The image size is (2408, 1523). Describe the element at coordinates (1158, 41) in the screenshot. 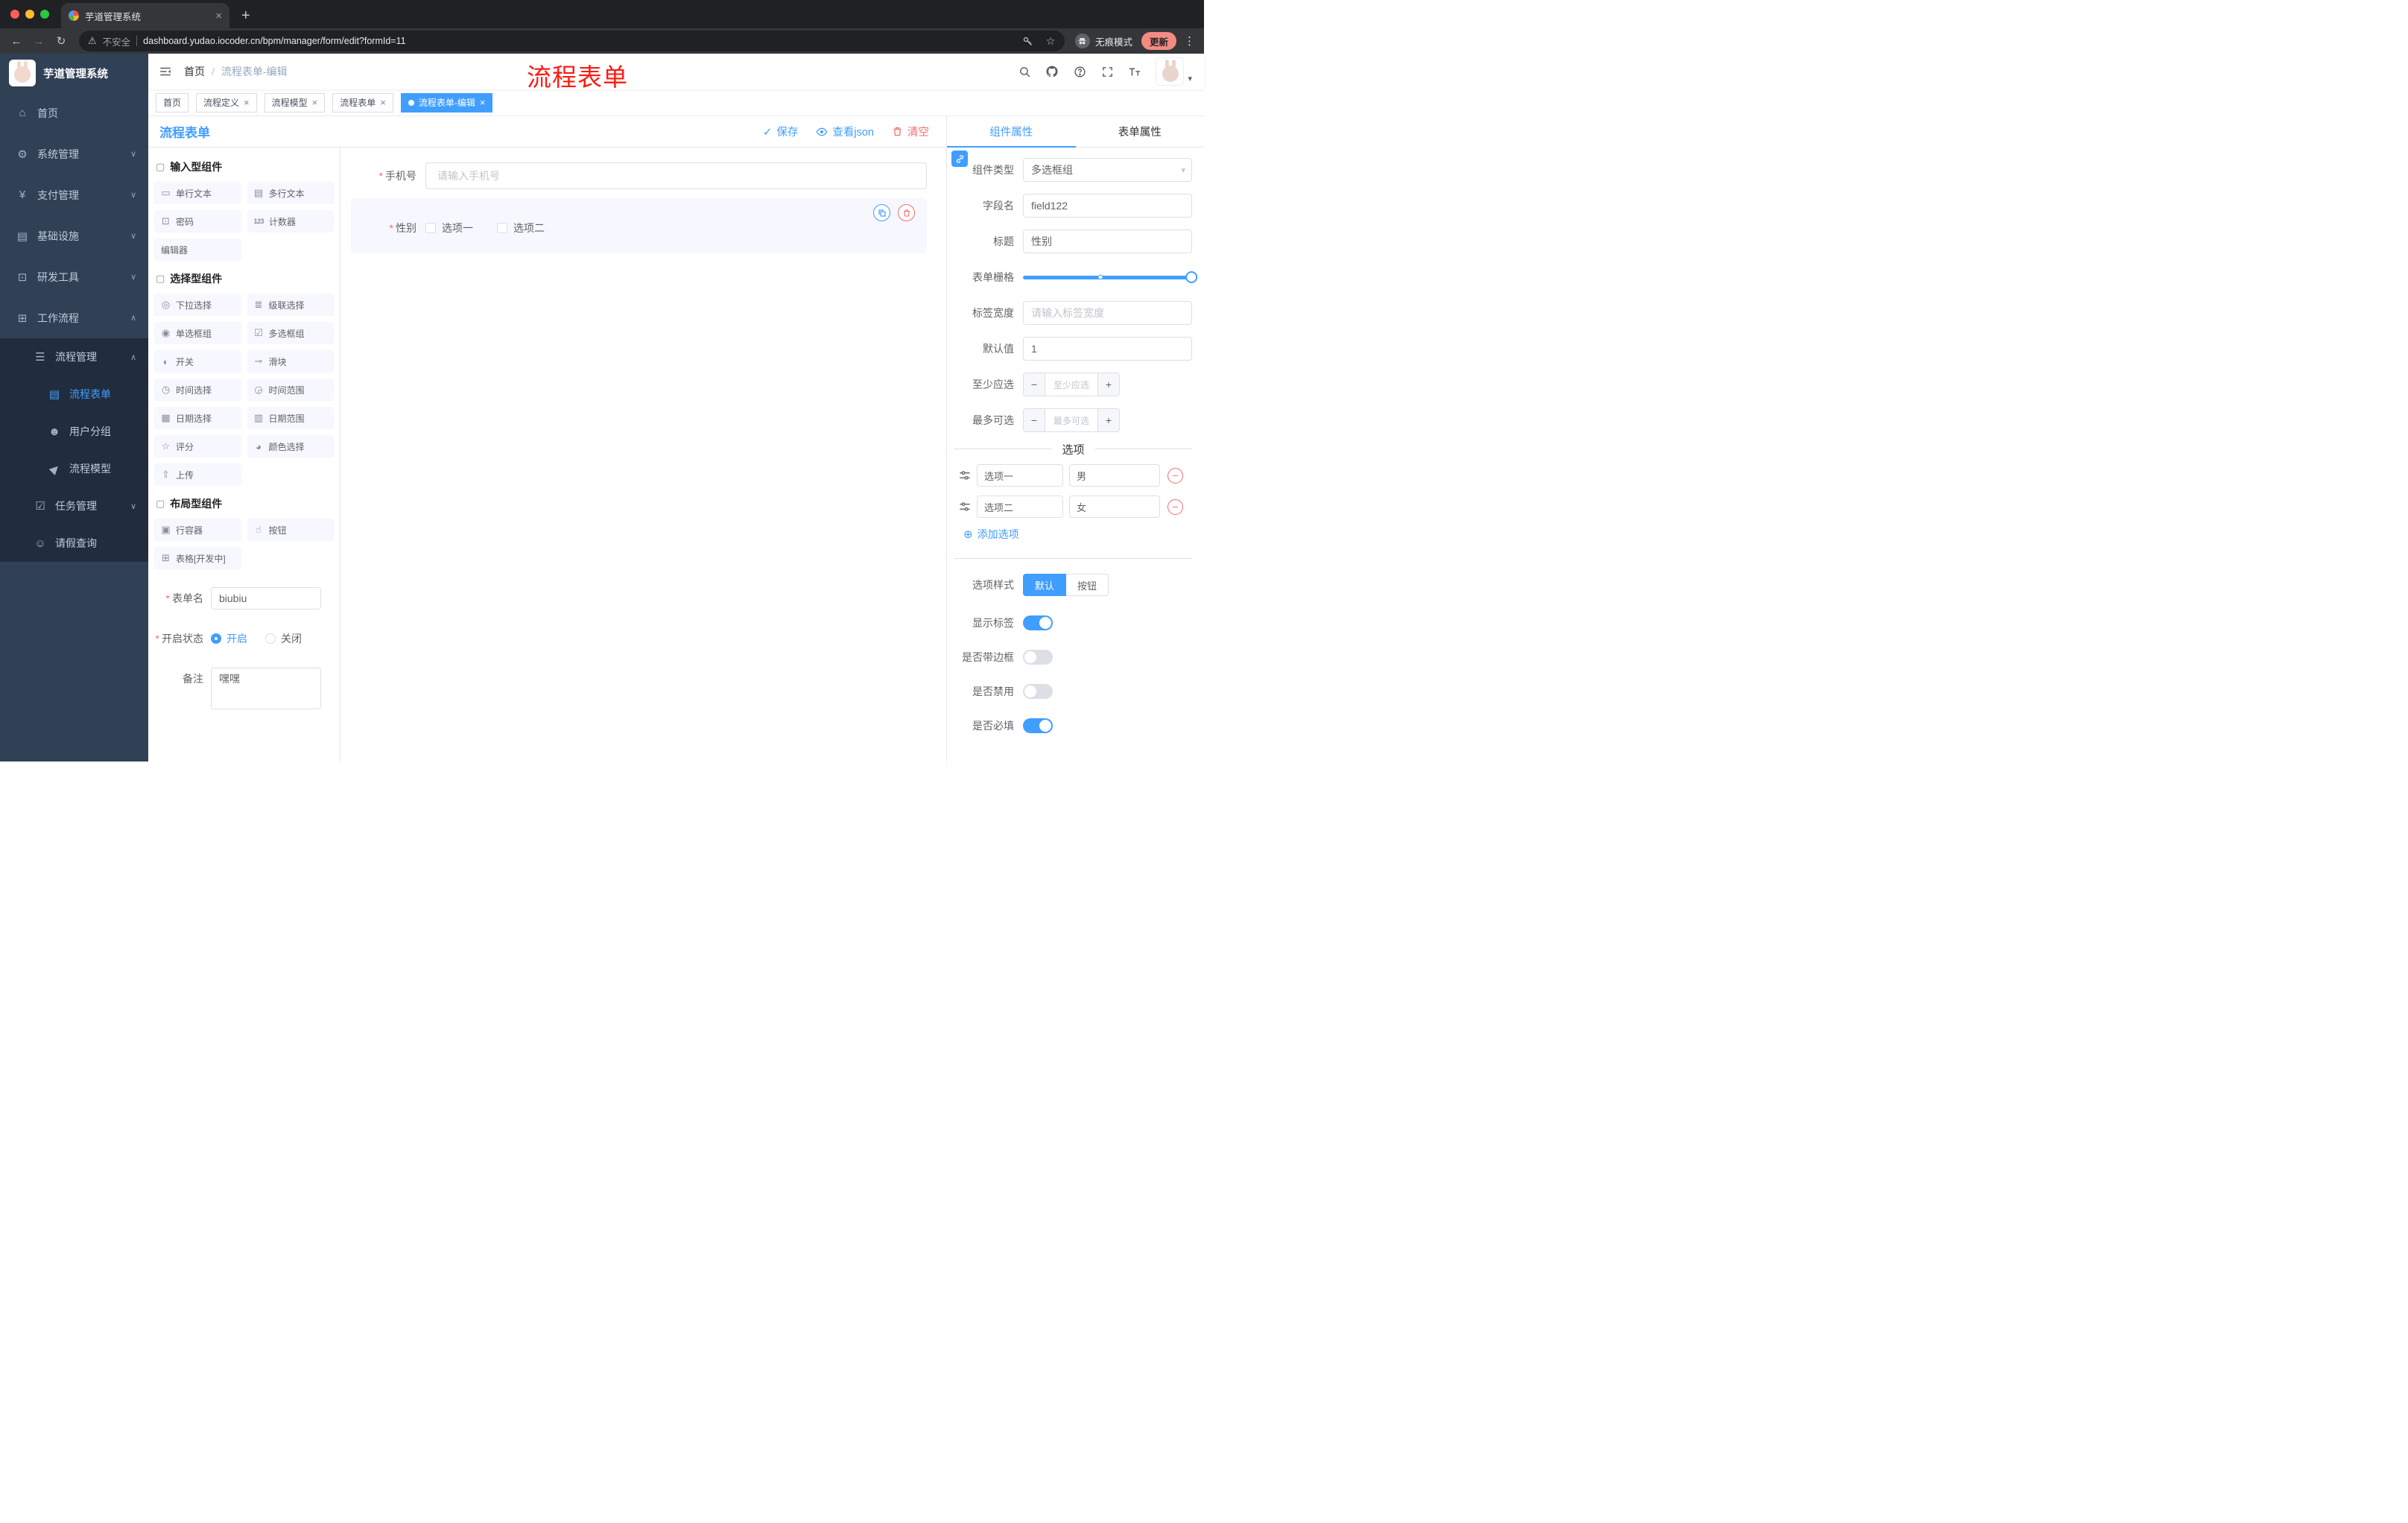

I see `update-browser-button: 更新` at that location.